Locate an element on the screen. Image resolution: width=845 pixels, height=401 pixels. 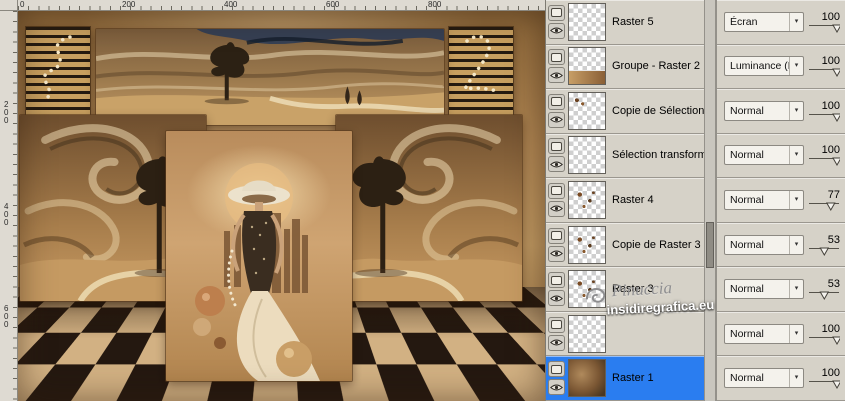
layer-controls-row: Normal ▾ 53 is located at coordinates (781, 245).